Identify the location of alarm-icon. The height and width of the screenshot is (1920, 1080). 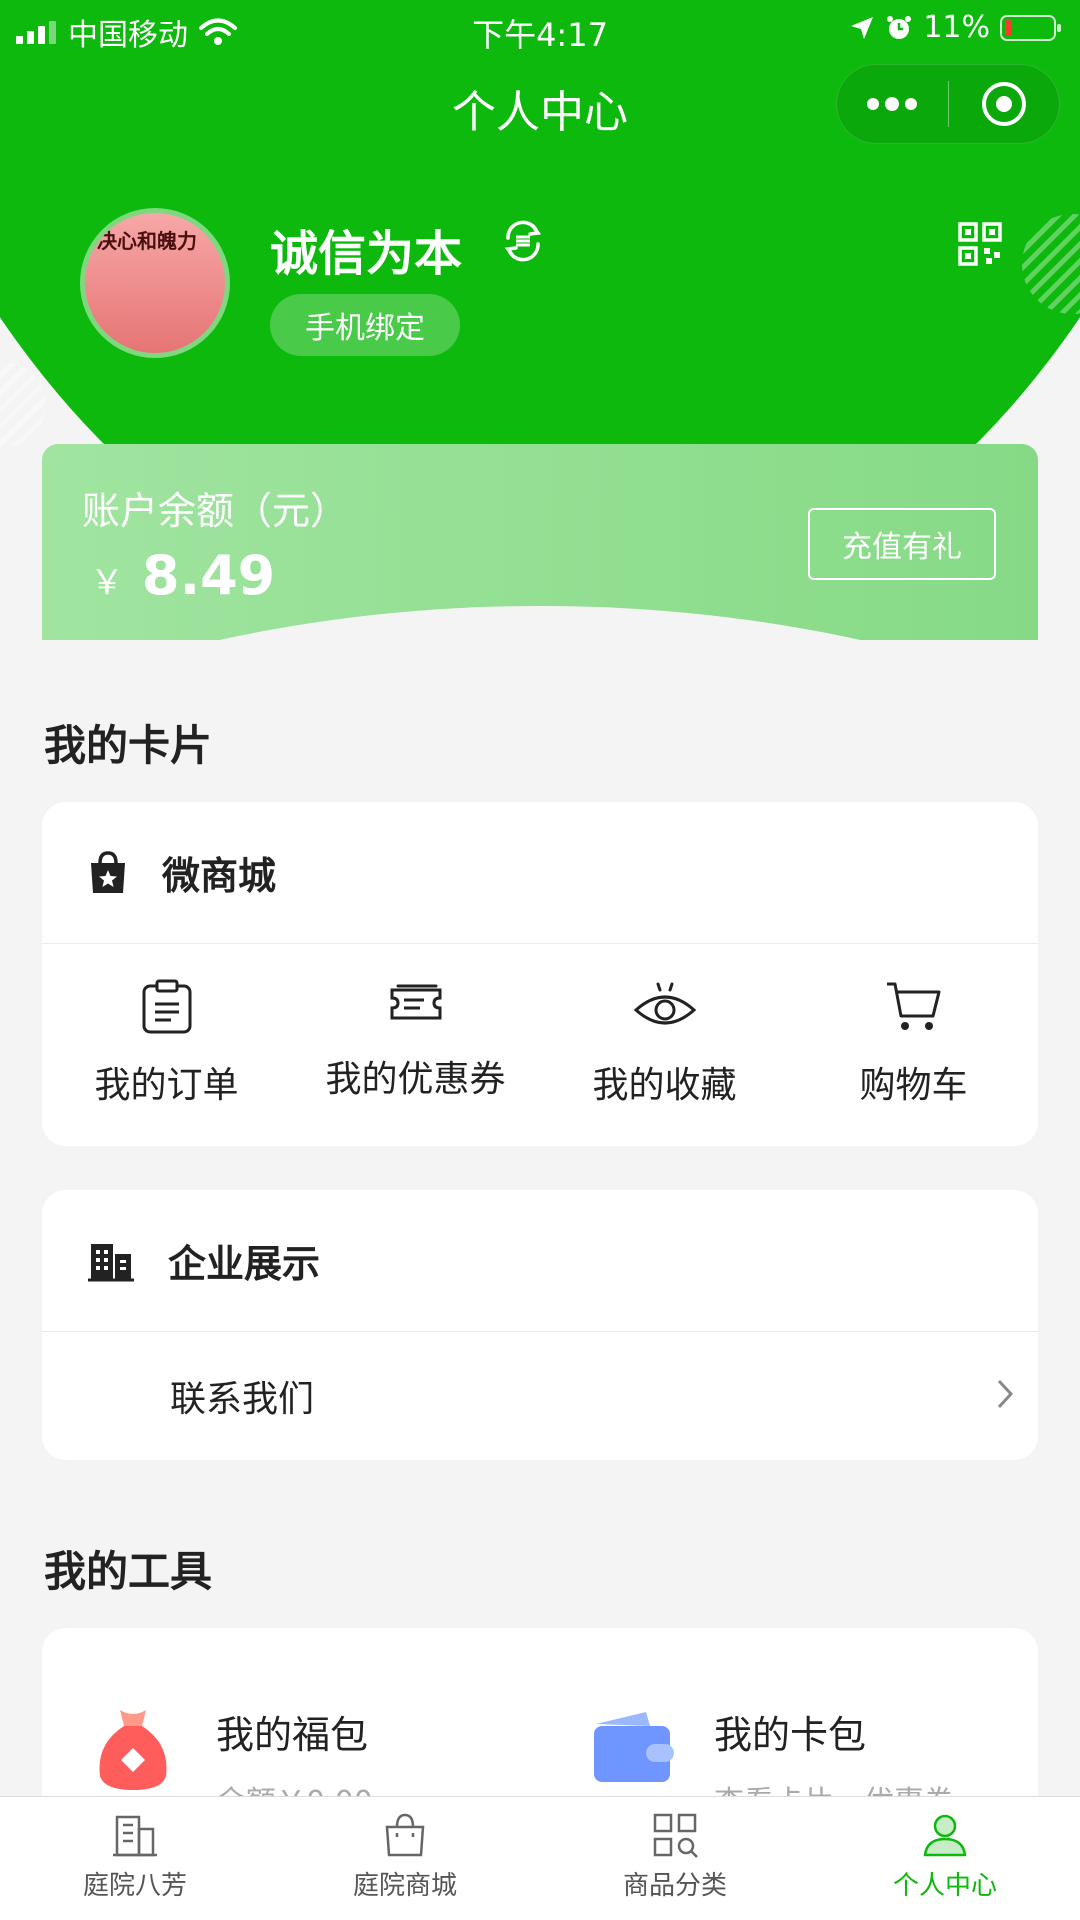
(899, 27).